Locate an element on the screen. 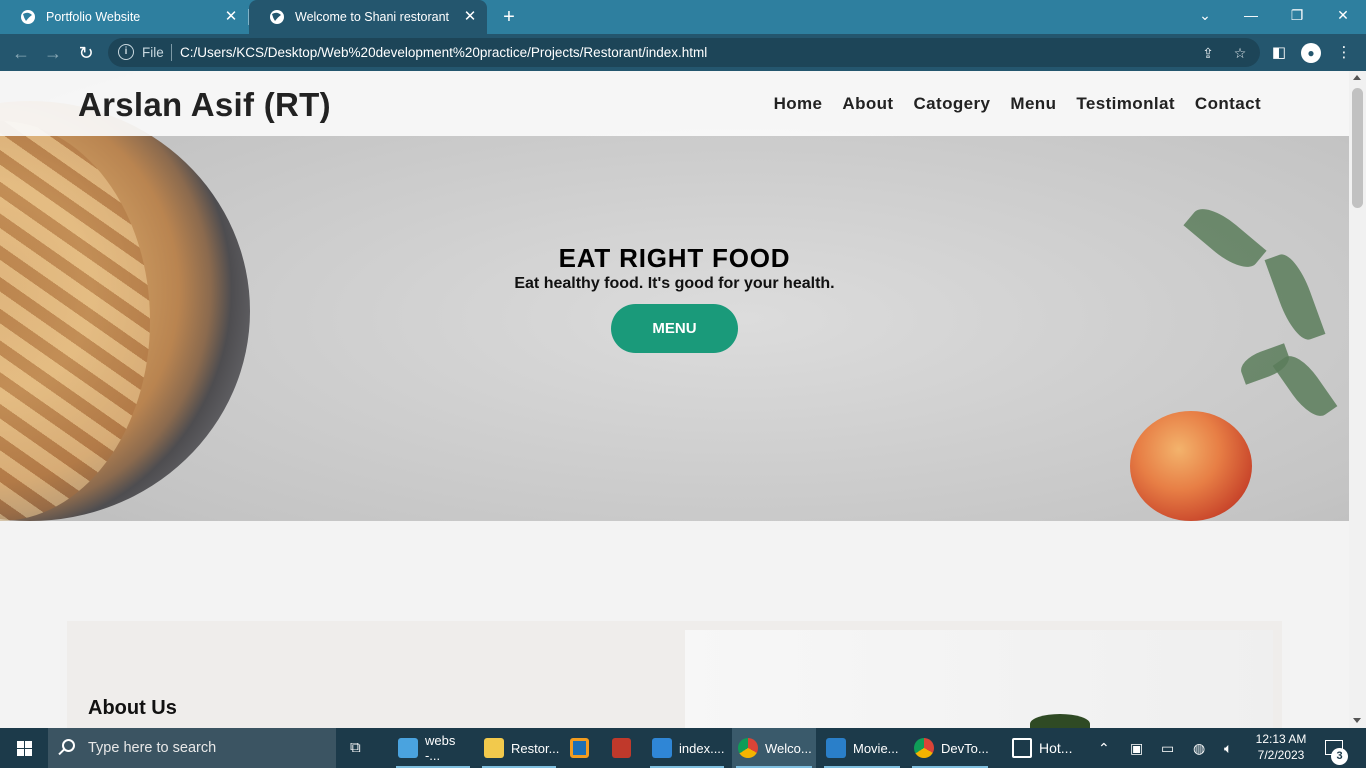 Image resolution: width=1366 pixels, height=768 pixels. profile-icon: ● is located at coordinates (1311, 53).